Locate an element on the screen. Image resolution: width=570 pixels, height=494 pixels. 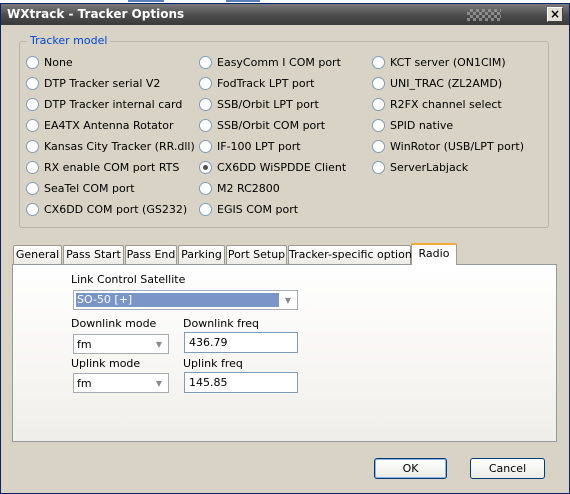
window-title: WXtrack - Tracker Options is located at coordinates (96, 14).